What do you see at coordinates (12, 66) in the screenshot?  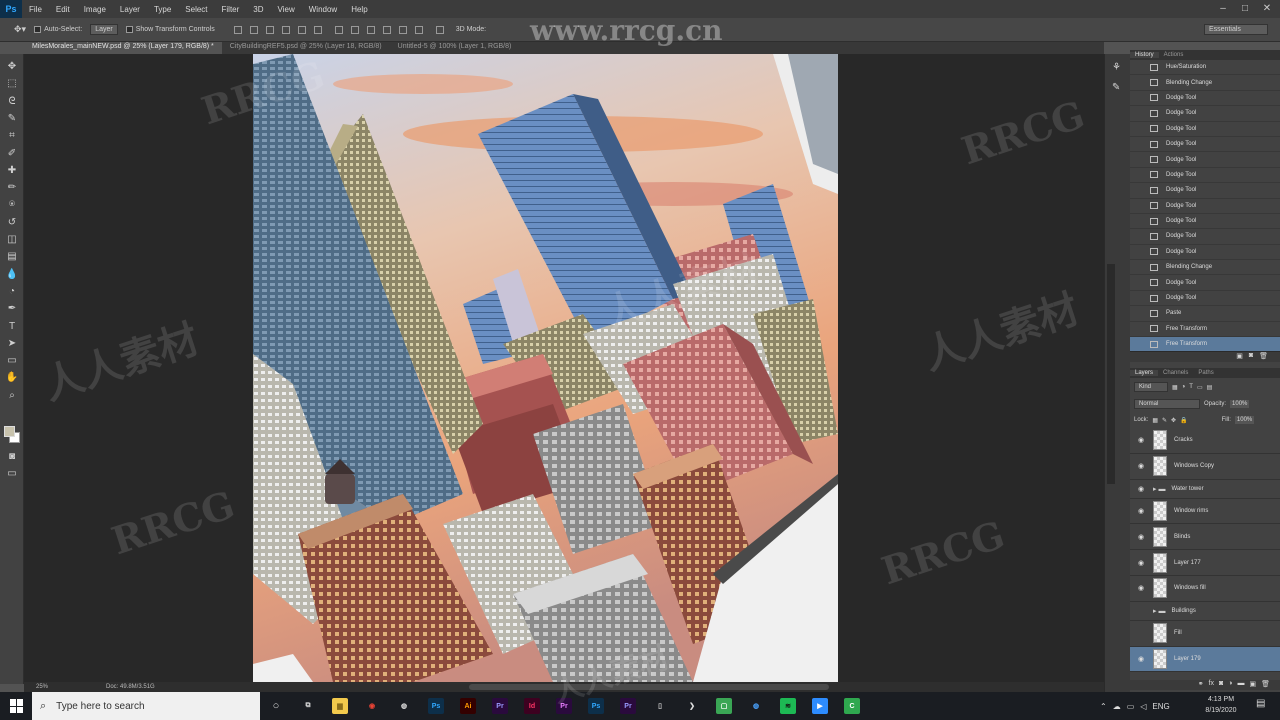 I see `move-icon: ✥` at bounding box center [12, 66].